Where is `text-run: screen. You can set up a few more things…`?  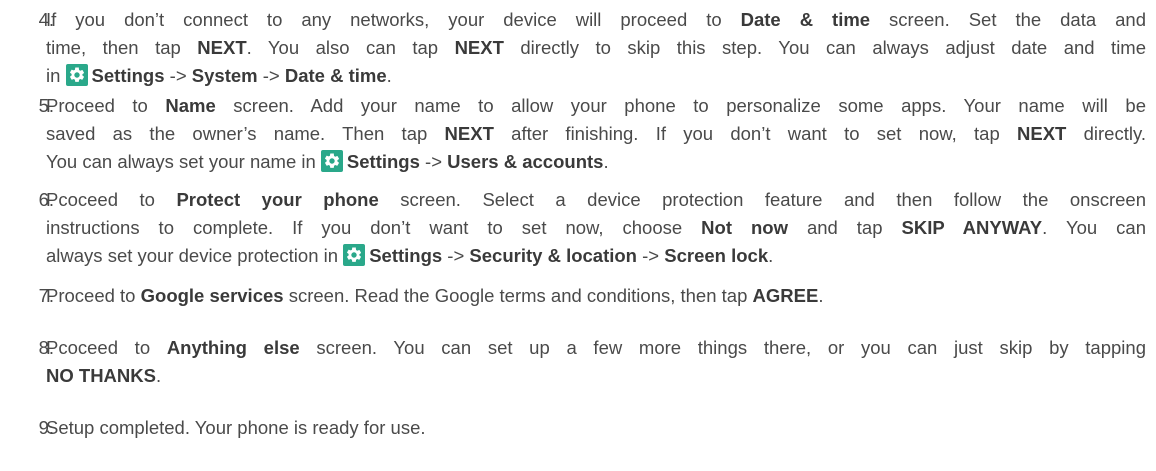
text-run: screen. You can set up a few more things… is located at coordinates (722, 347).